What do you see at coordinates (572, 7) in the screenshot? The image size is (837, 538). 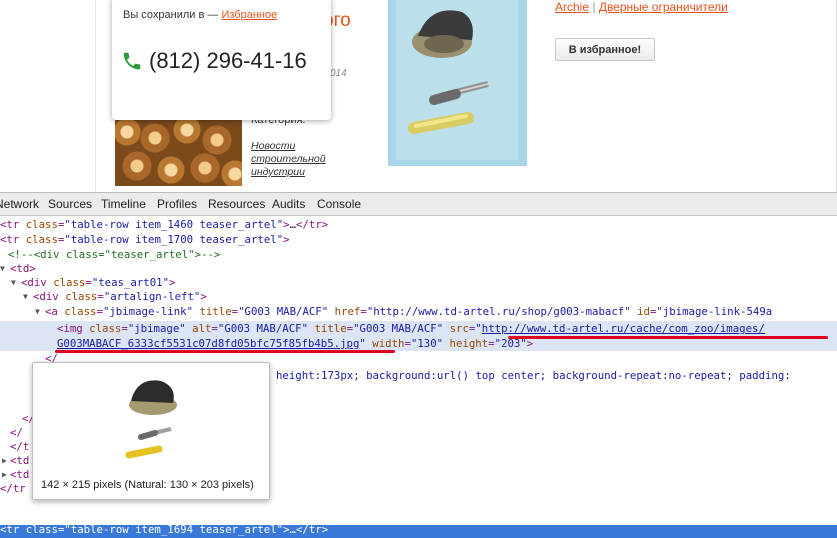 I see `breadcrumb-brand-link: Archie` at bounding box center [572, 7].